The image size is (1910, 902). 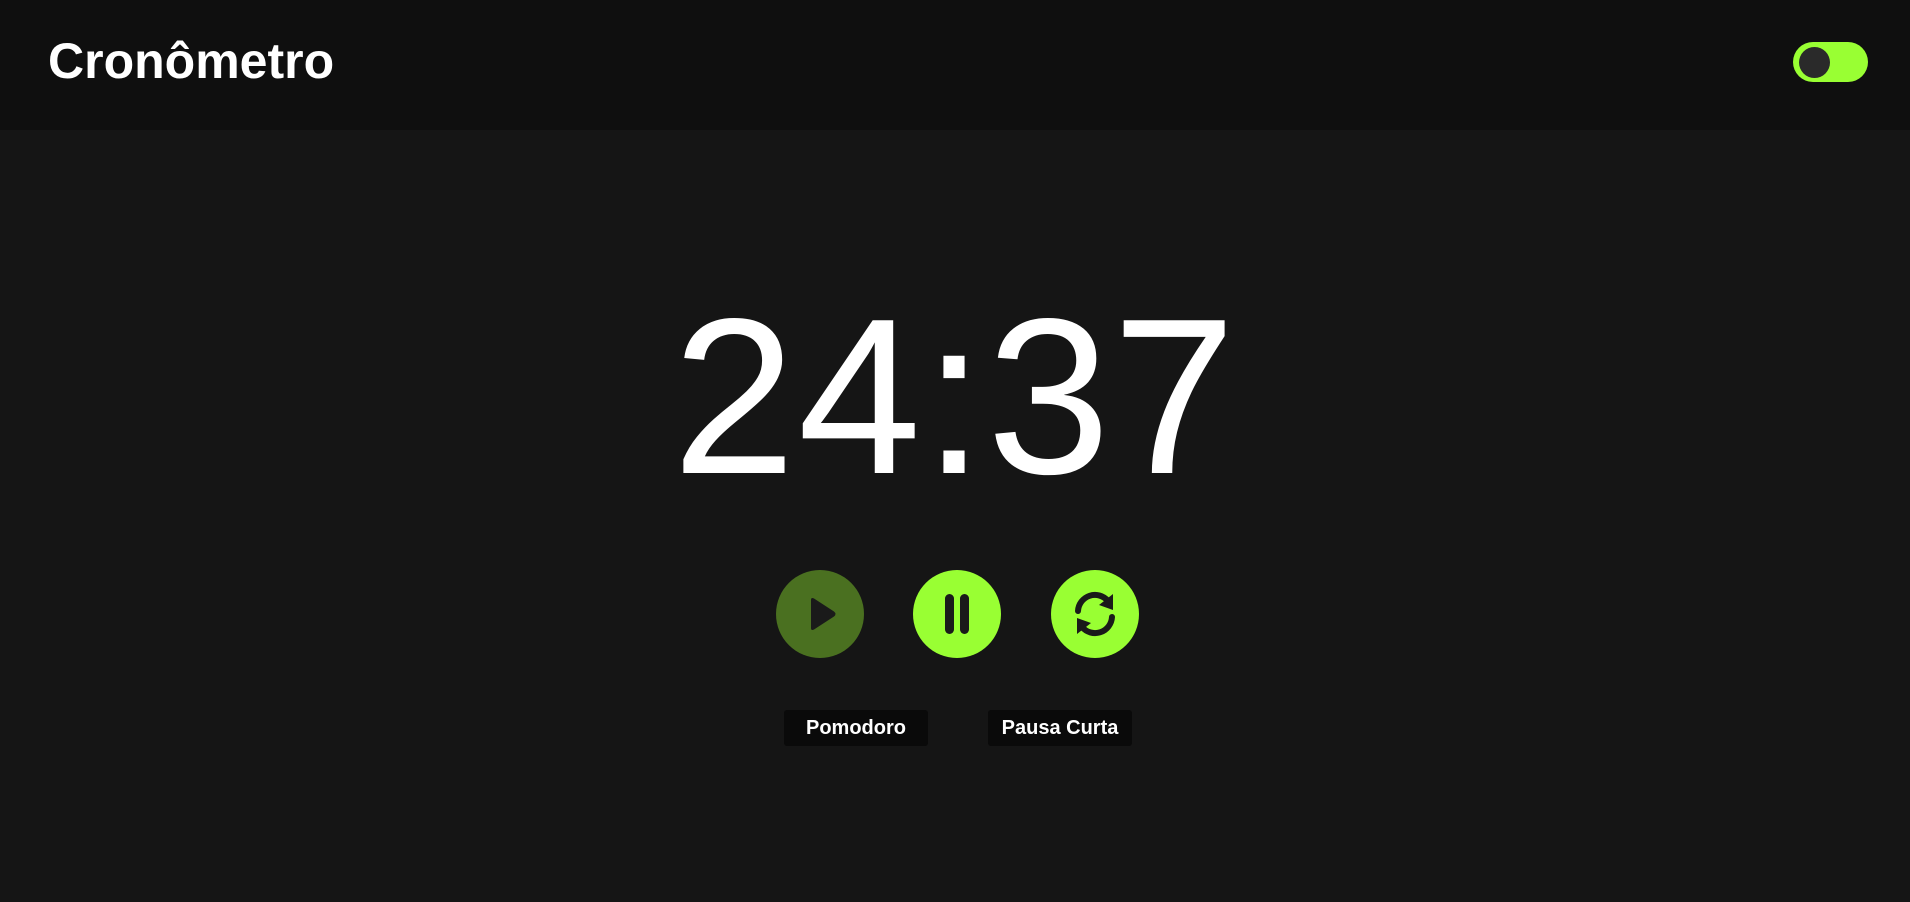 I want to click on reset-icon, so click(x=1095, y=614).